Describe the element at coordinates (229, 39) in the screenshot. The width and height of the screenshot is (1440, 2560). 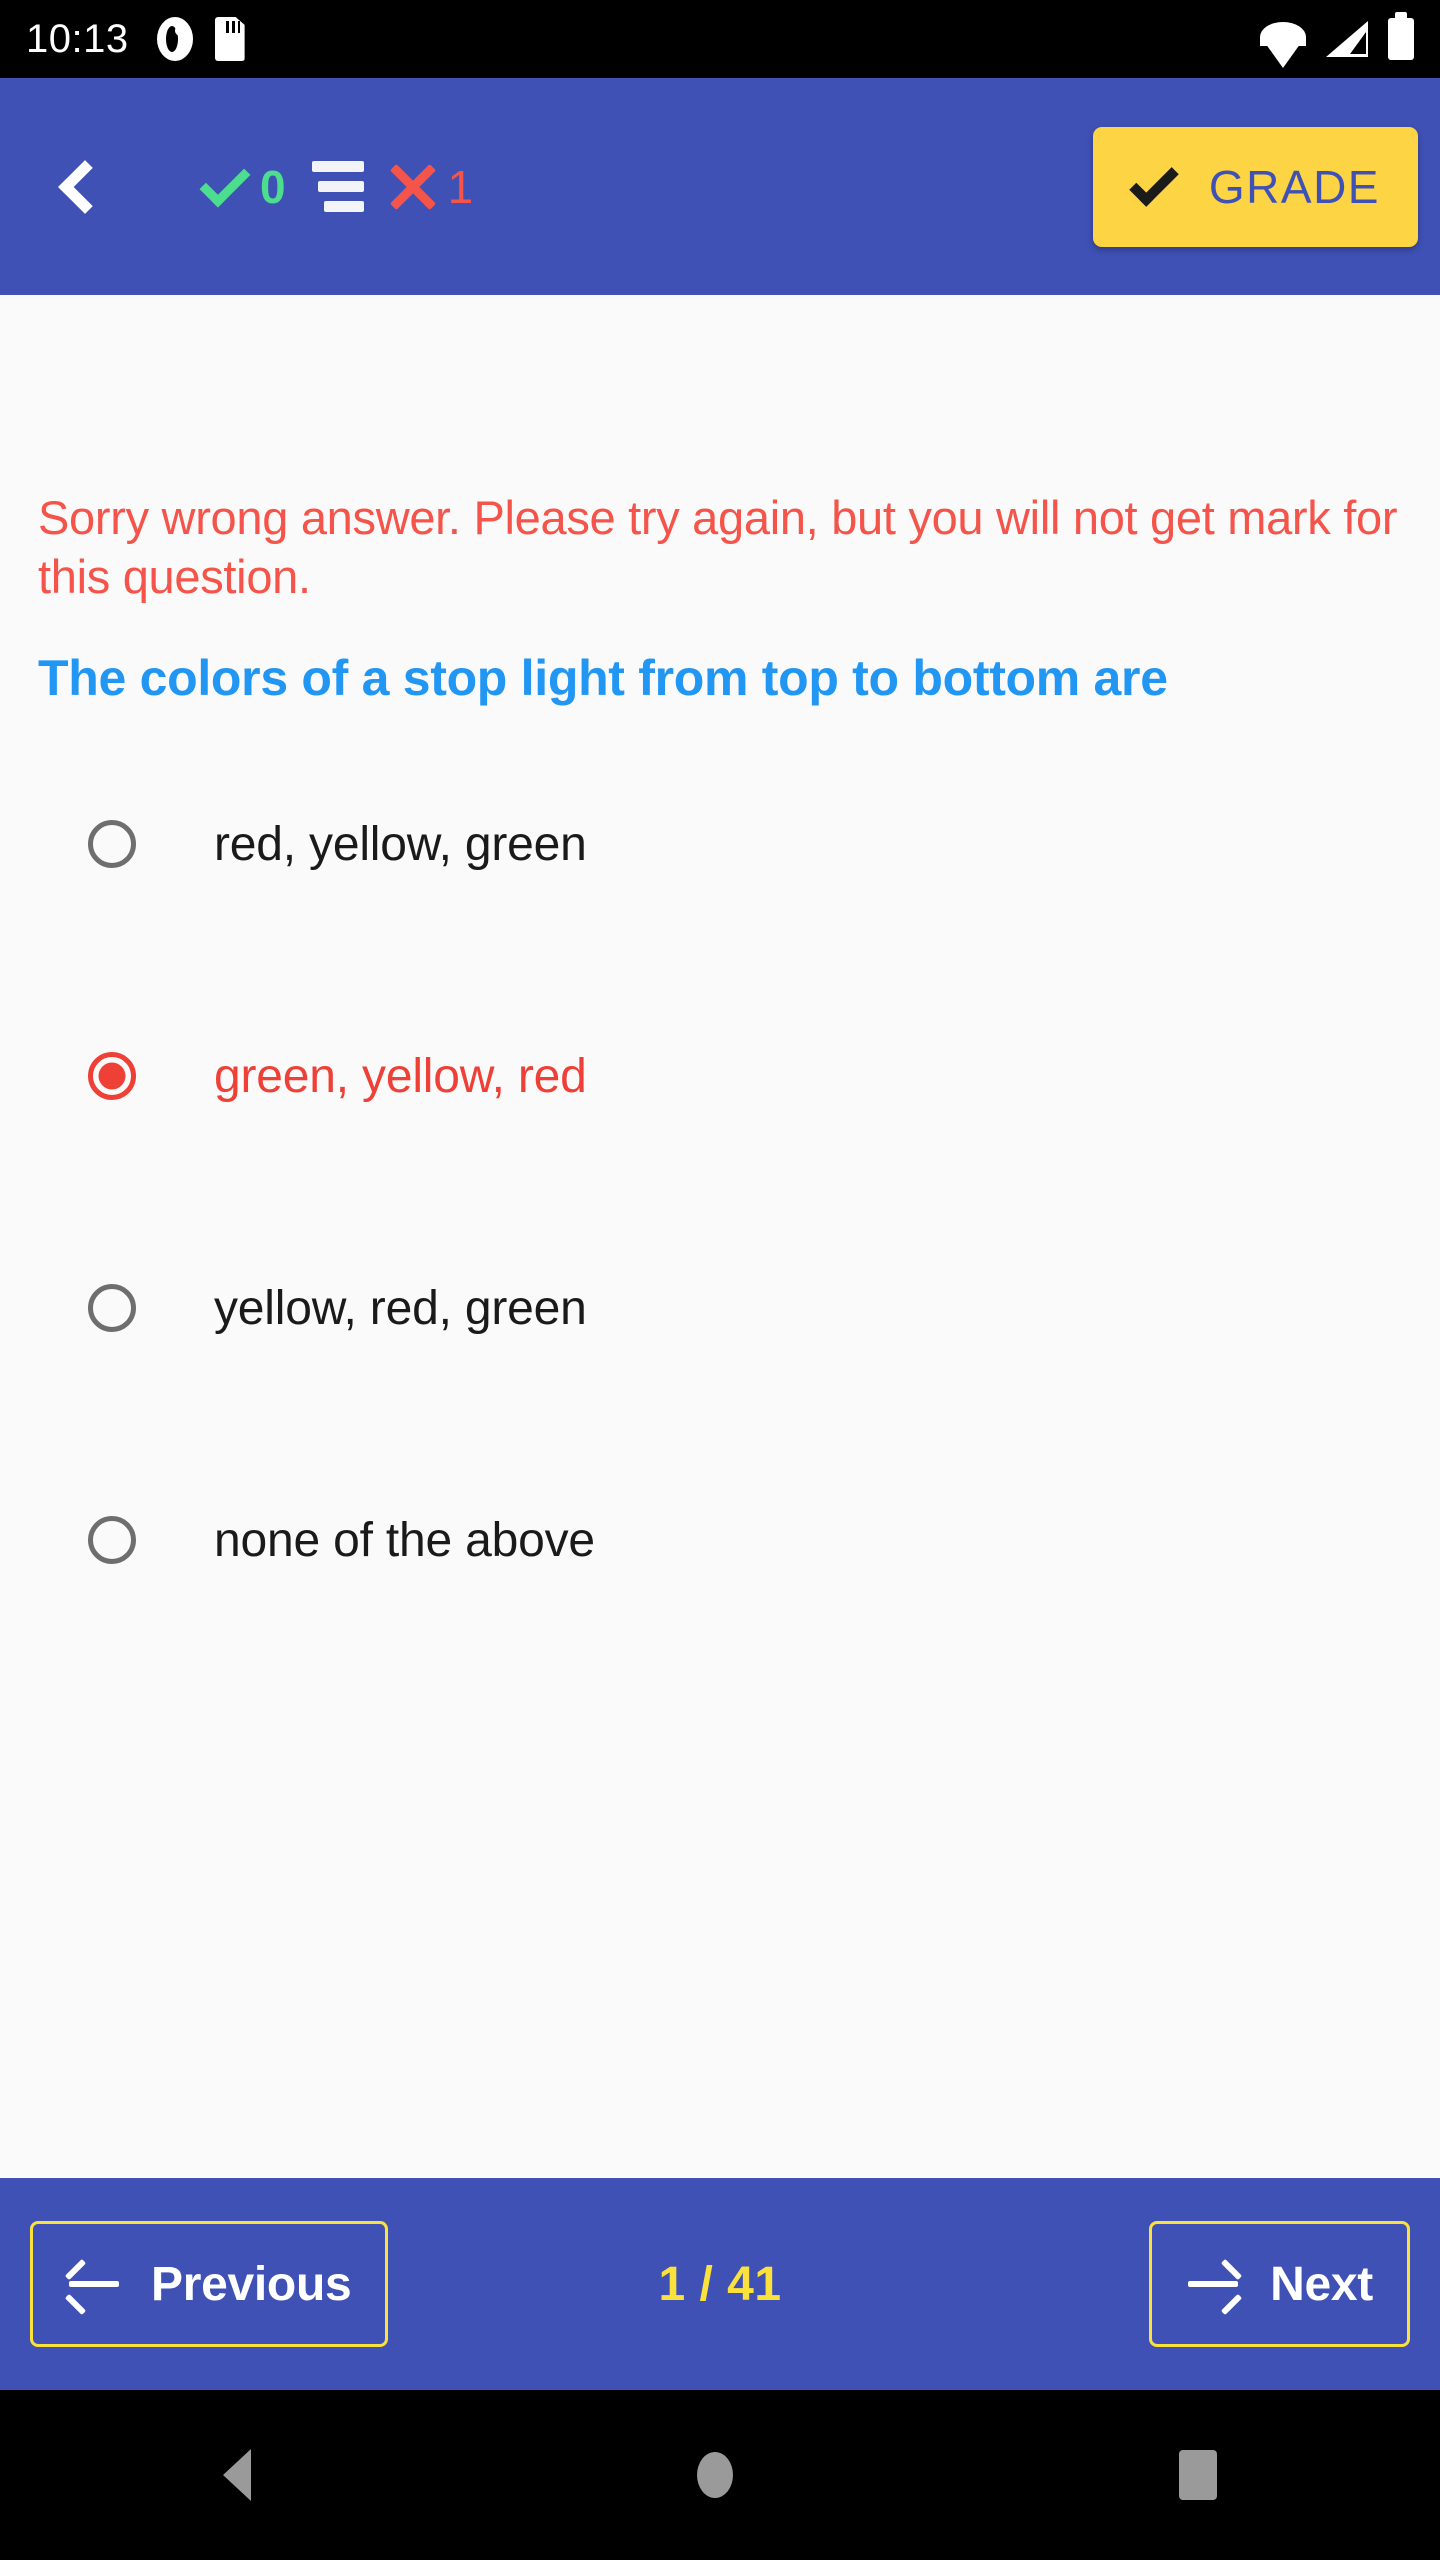
I see `sdcard-icon` at that location.